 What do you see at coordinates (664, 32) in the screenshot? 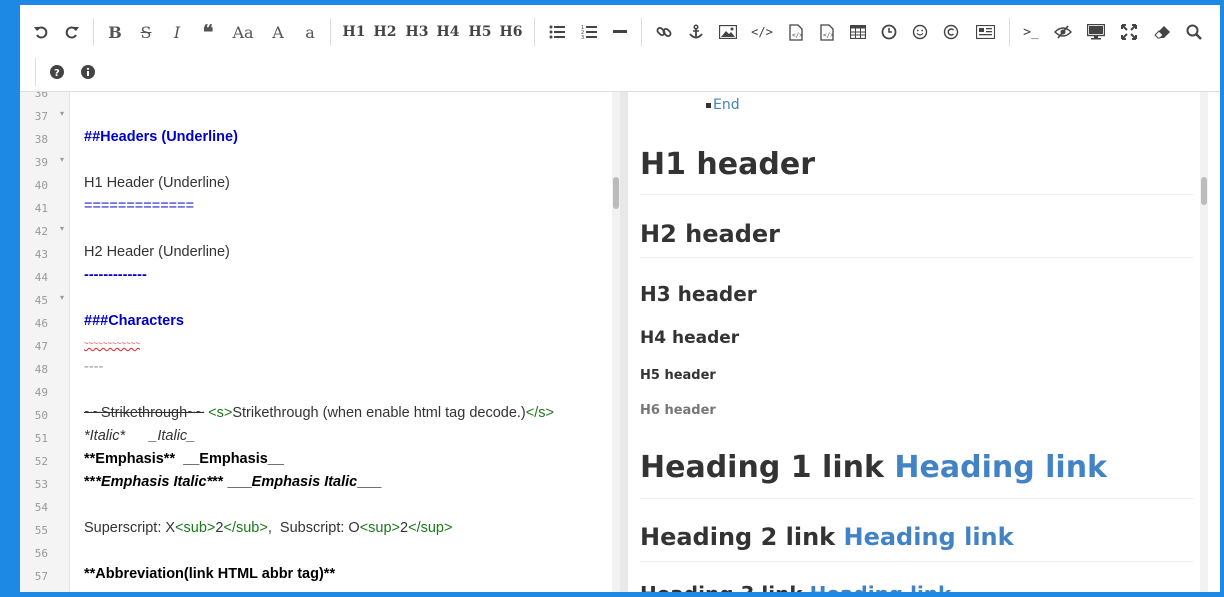
I see `link-icon` at bounding box center [664, 32].